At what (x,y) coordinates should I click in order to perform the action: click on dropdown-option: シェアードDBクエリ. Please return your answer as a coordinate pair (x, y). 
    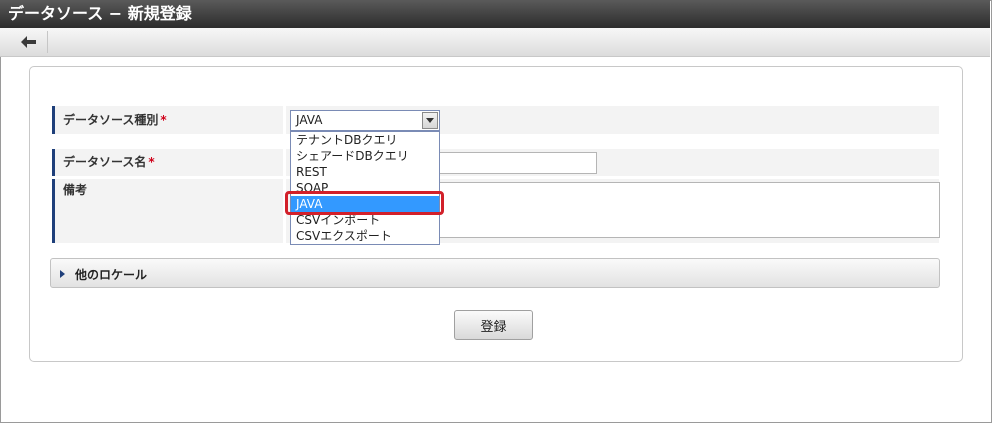
    Looking at the image, I should click on (365, 156).